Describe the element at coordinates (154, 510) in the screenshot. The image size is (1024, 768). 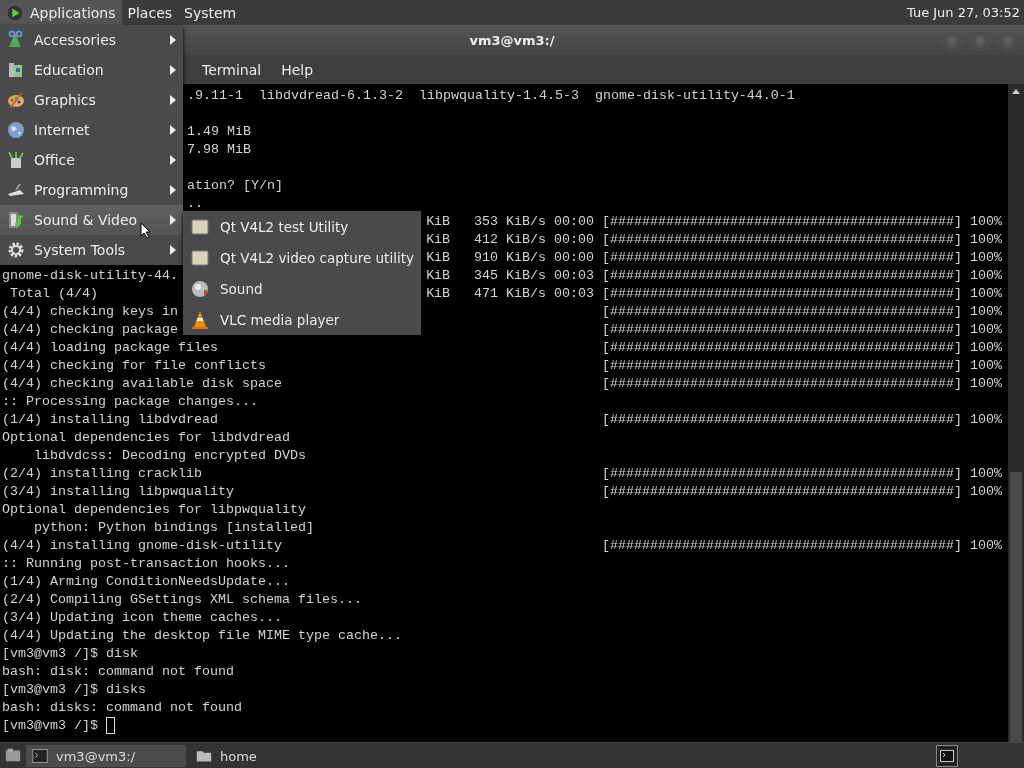
I see `terminal-text: Optional dependencies for libpwquality` at that location.